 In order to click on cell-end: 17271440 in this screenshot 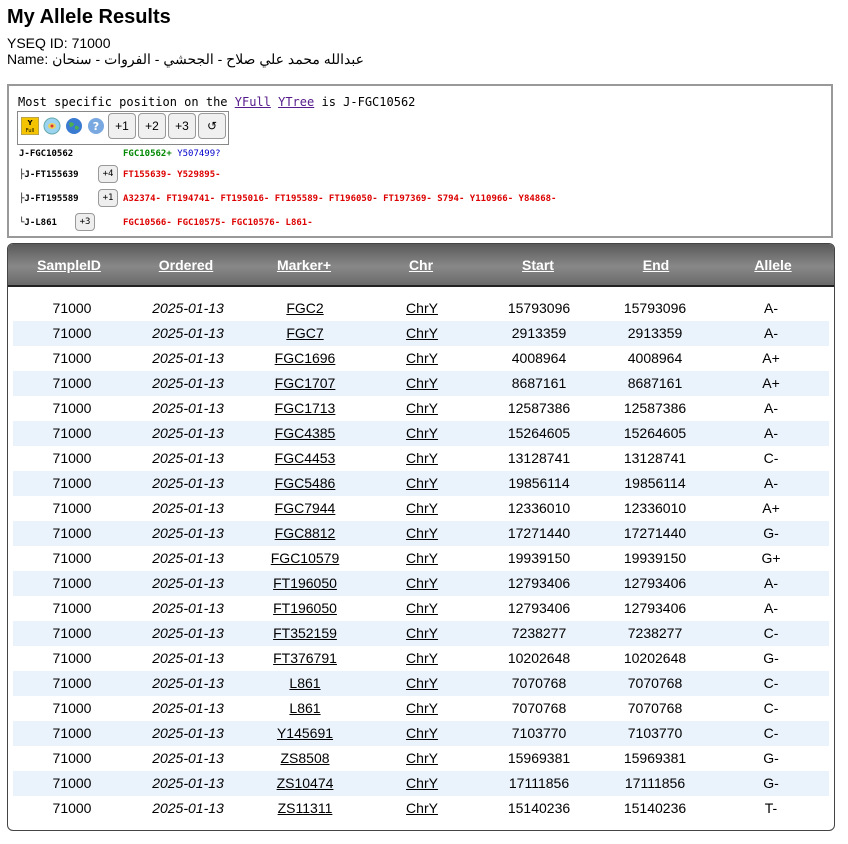, I will do `click(655, 533)`.